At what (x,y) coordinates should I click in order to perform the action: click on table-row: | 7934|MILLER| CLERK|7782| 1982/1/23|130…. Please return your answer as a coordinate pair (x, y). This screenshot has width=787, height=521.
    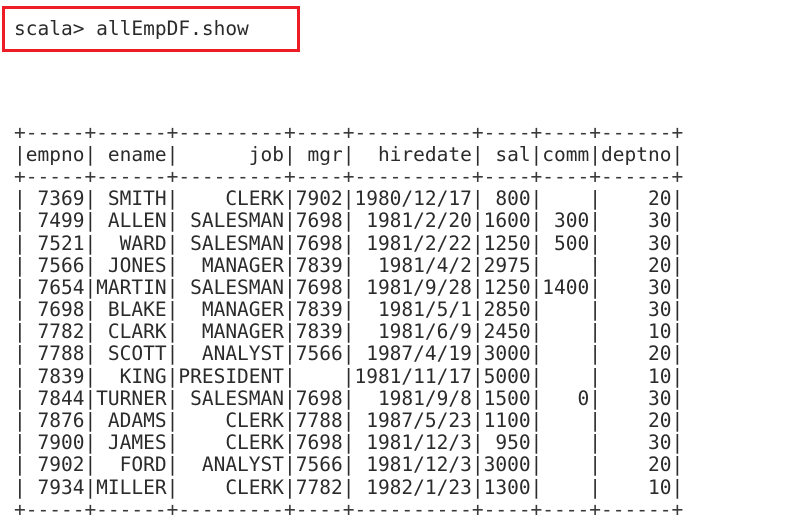
    Looking at the image, I should click on (349, 487).